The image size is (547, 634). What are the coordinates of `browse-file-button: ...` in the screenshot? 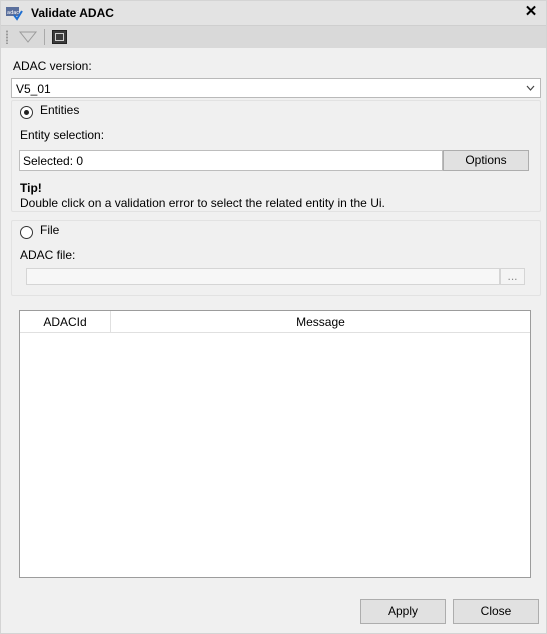 It's located at (512, 276).